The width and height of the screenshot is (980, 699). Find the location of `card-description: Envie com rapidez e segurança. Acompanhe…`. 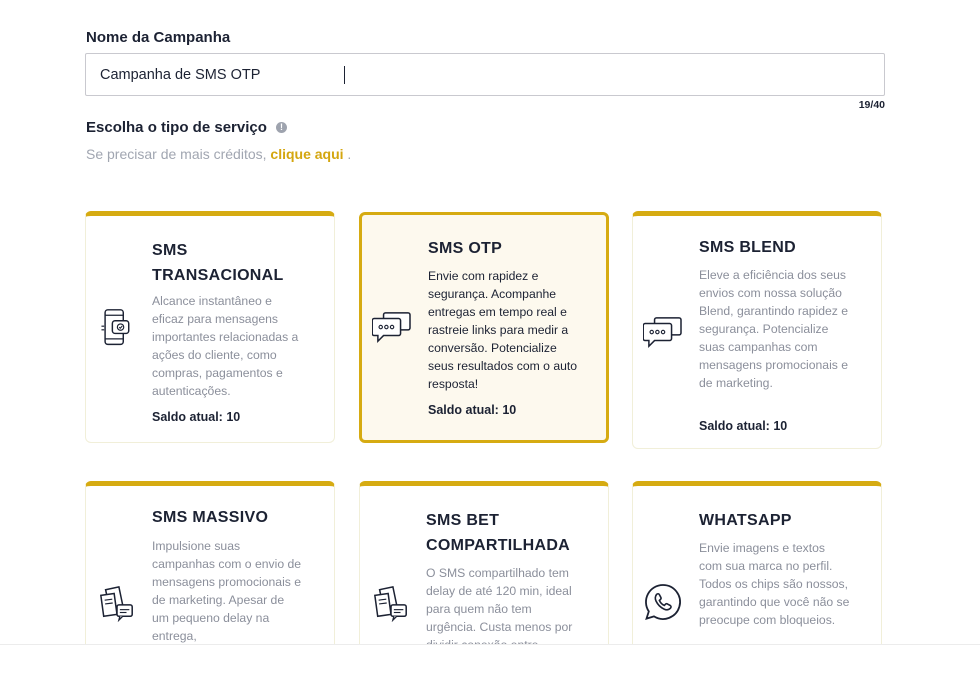

card-description: Envie com rapidez e segurança. Acompanhe… is located at coordinates (503, 330).